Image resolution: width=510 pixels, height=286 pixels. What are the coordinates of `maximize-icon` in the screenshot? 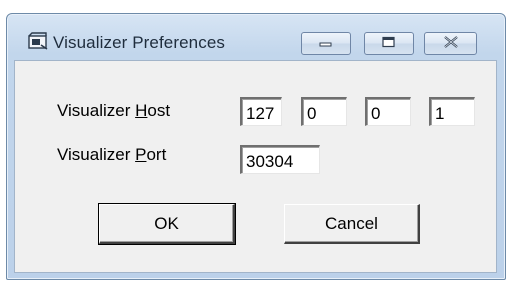 It's located at (389, 44).